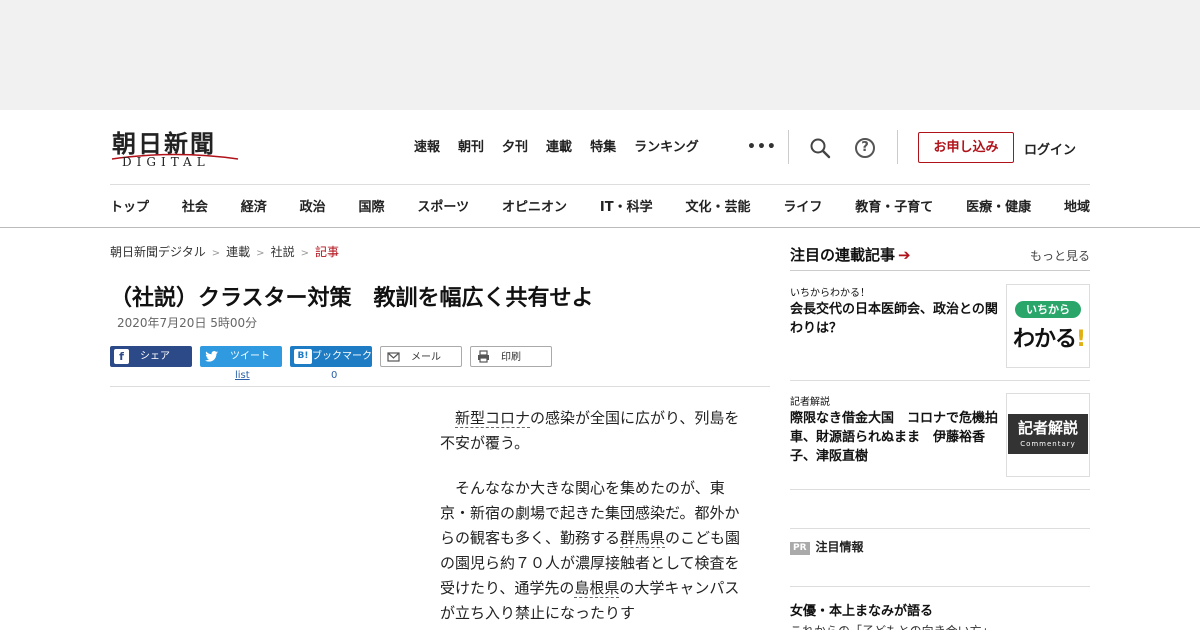 The width and height of the screenshot is (1200, 630). Describe the element at coordinates (1081, 339) in the screenshot. I see `thumbnail-logo-exclamation: !` at that location.